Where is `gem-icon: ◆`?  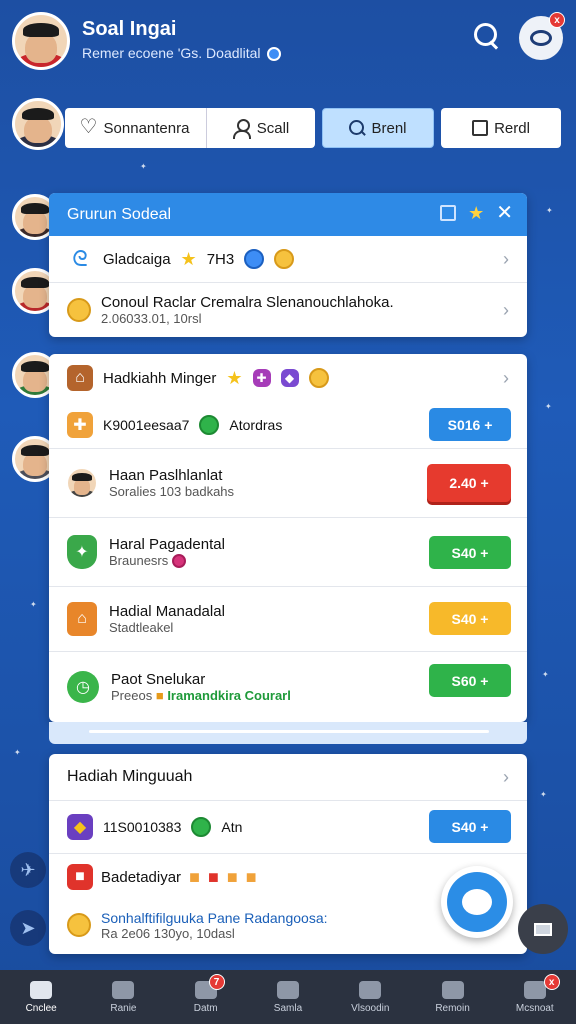
gem-icon: ◆ is located at coordinates (289, 378).